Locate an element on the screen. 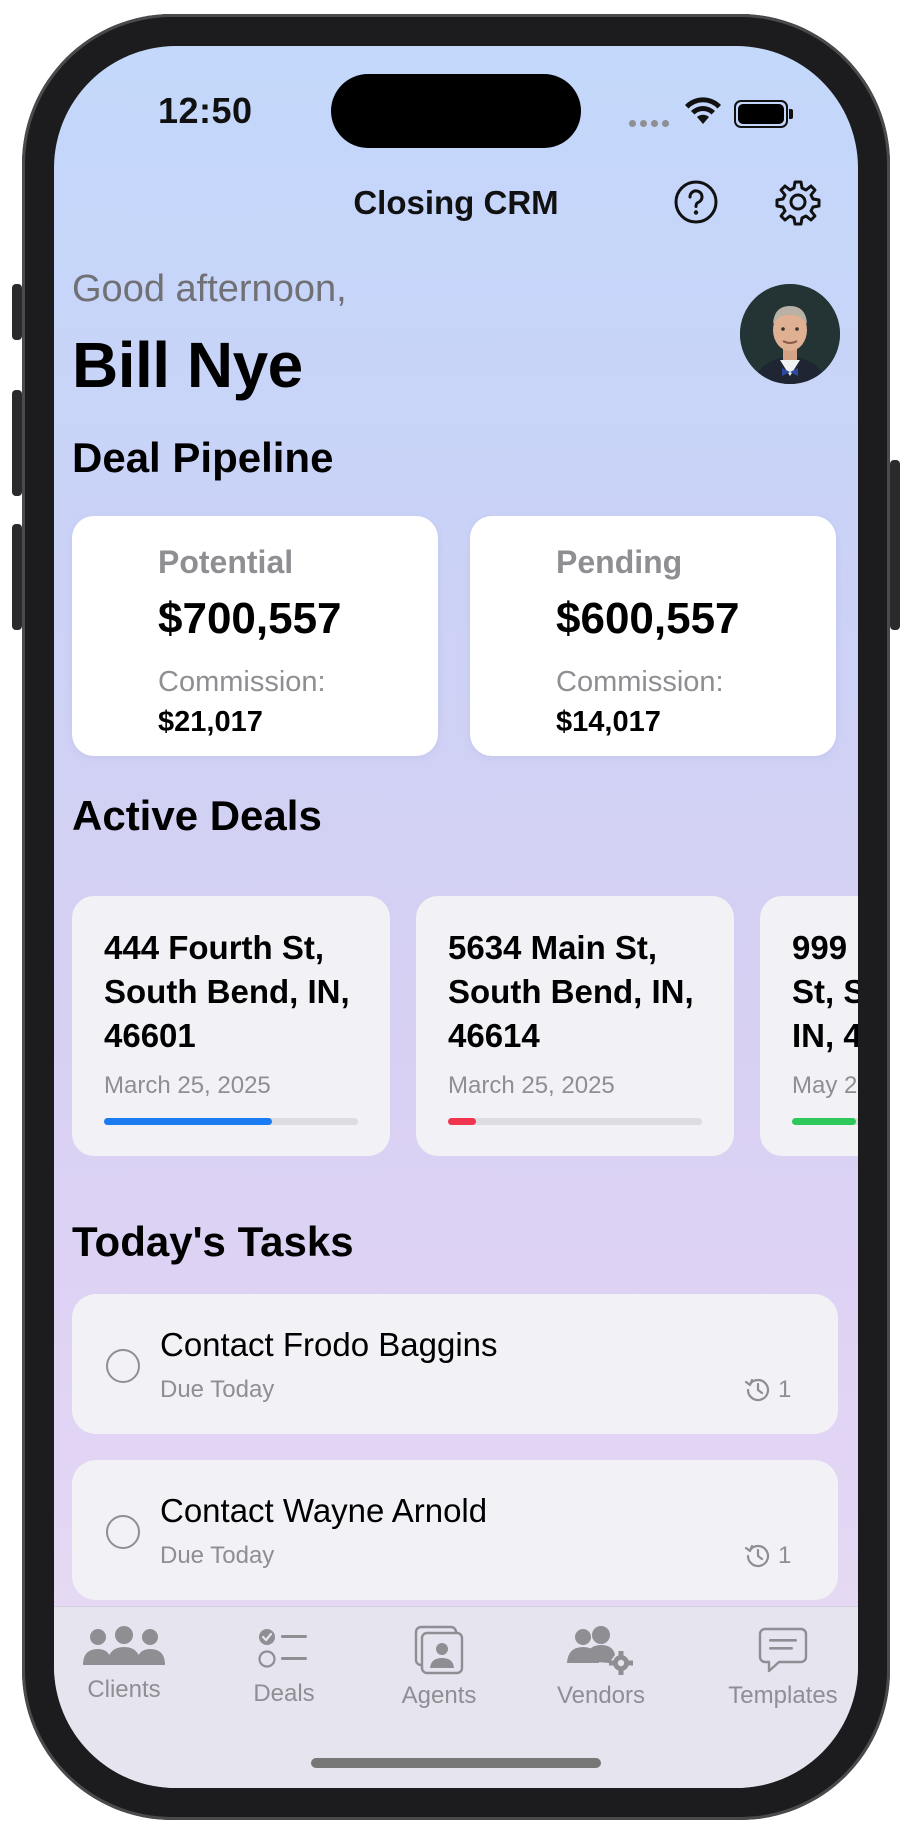 The height and width of the screenshot is (1830, 912). battery-icon is located at coordinates (763, 114).